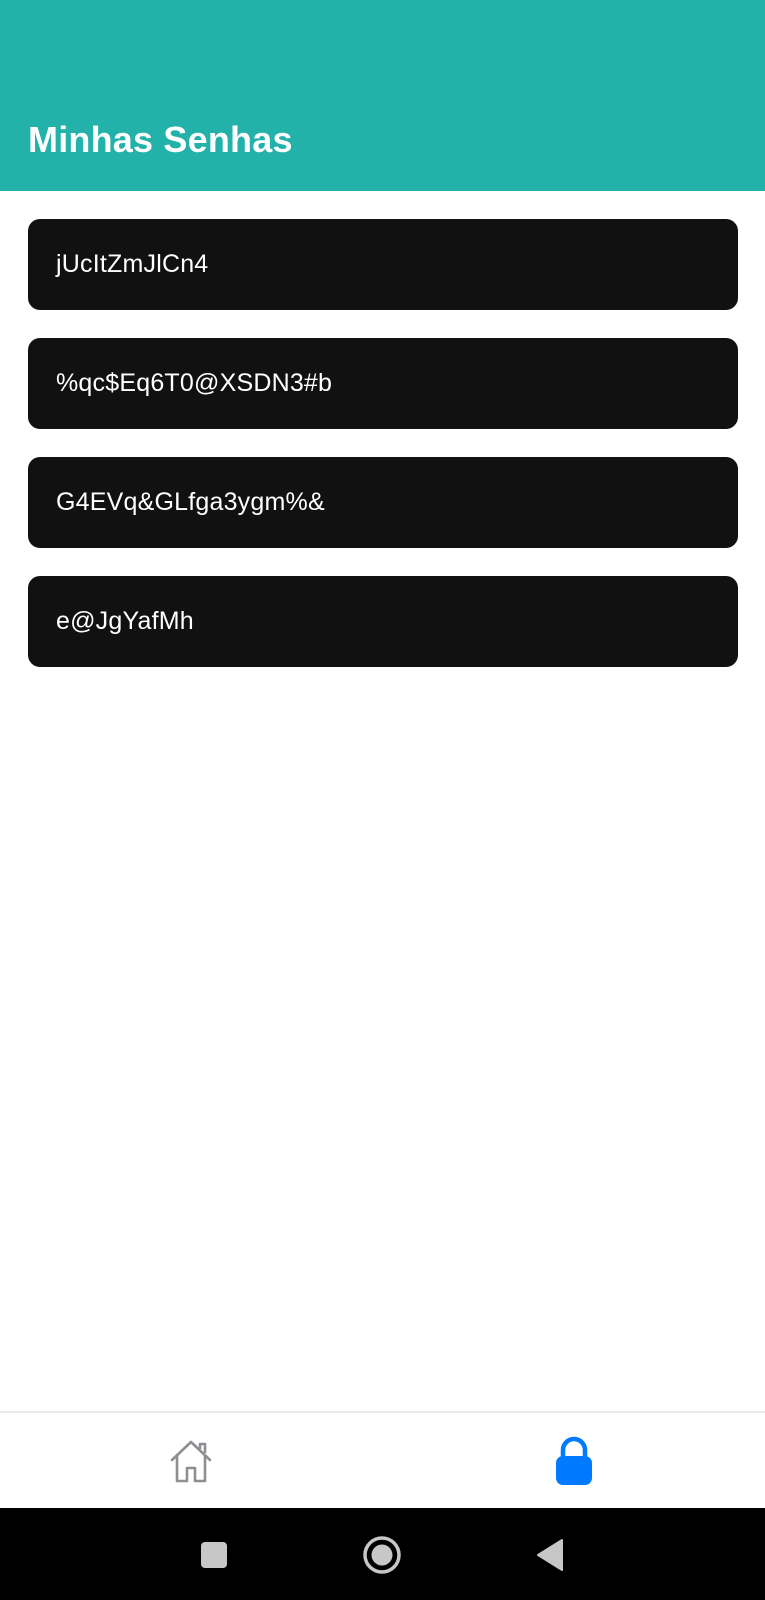 The width and height of the screenshot is (765, 1600). I want to click on password-text: jUcItZmJlCn4, so click(132, 264).